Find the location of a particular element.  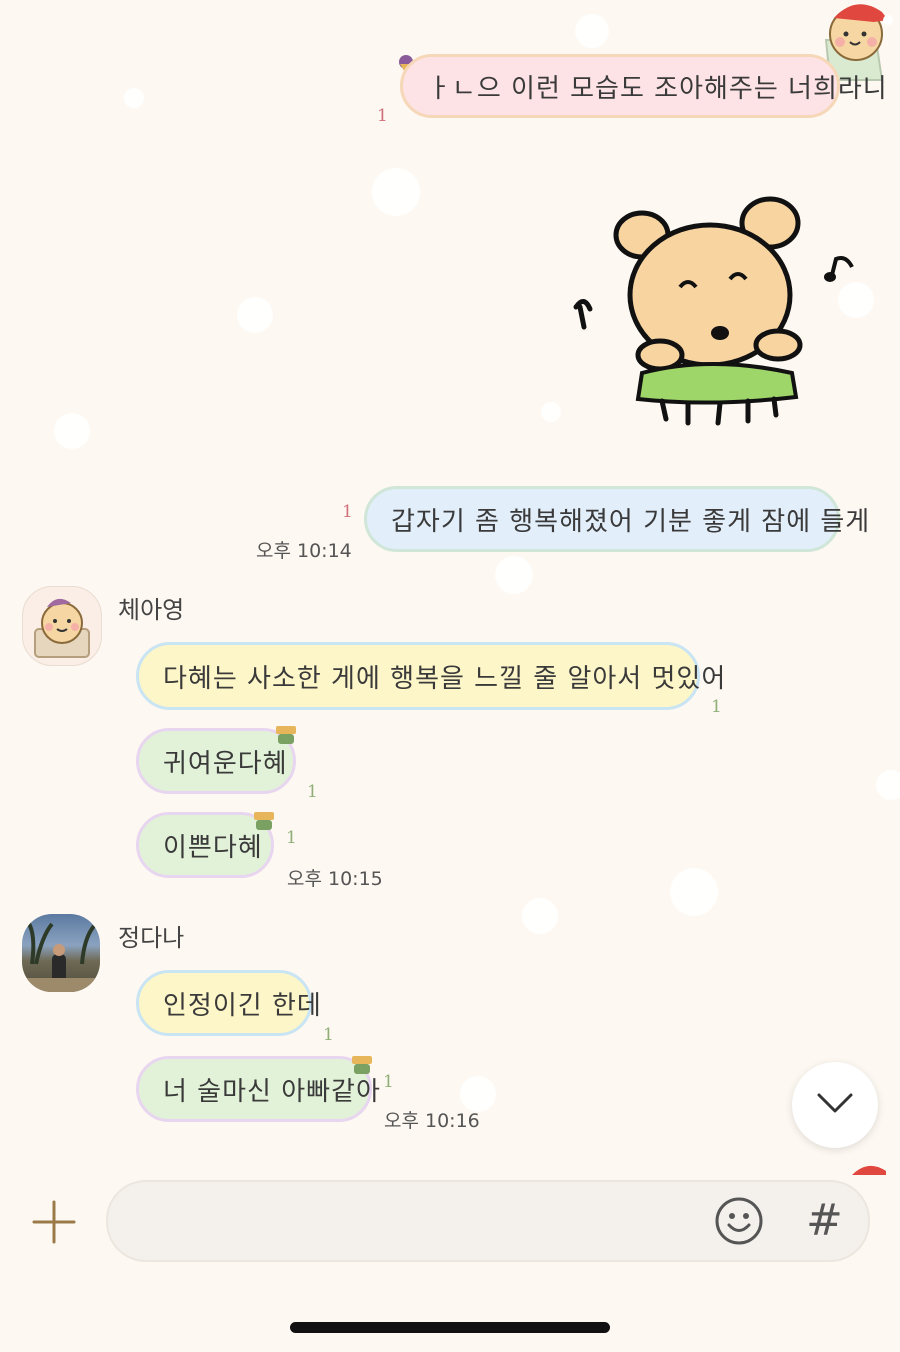

message-text: 다혜는 사소한 게에 행복을 느낄 줄 알아서 멋있어 is located at coordinates (445, 678).